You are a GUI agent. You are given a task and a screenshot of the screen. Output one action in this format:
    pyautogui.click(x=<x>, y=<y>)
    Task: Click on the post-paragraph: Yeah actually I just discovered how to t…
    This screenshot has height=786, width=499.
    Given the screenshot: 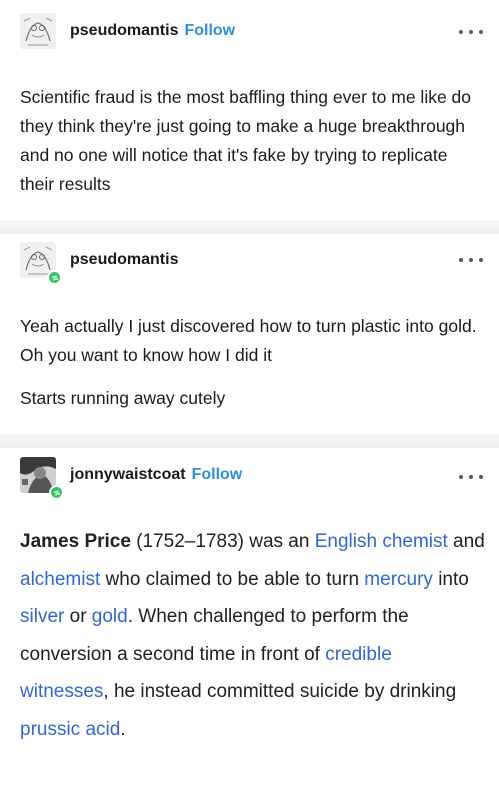 What is the action you would take?
    pyautogui.click(x=248, y=340)
    